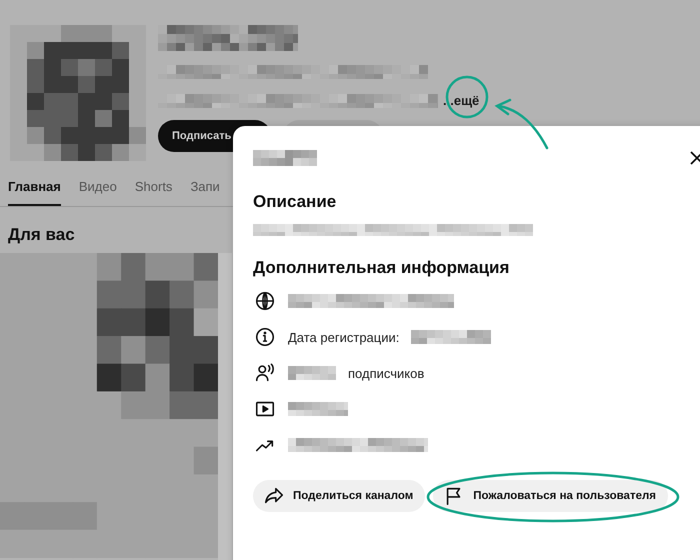  Describe the element at coordinates (295, 202) in the screenshot. I see `section-heading: Описание` at that location.